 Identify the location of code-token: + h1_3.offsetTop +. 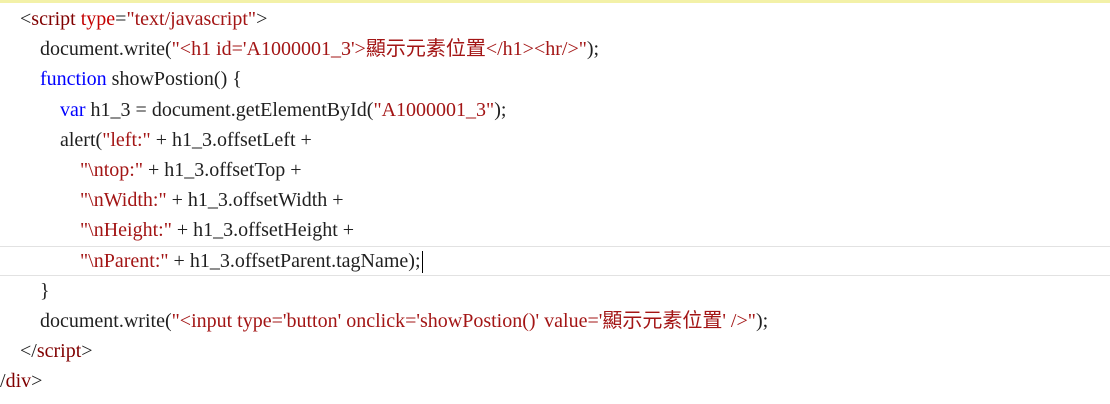
(222, 170).